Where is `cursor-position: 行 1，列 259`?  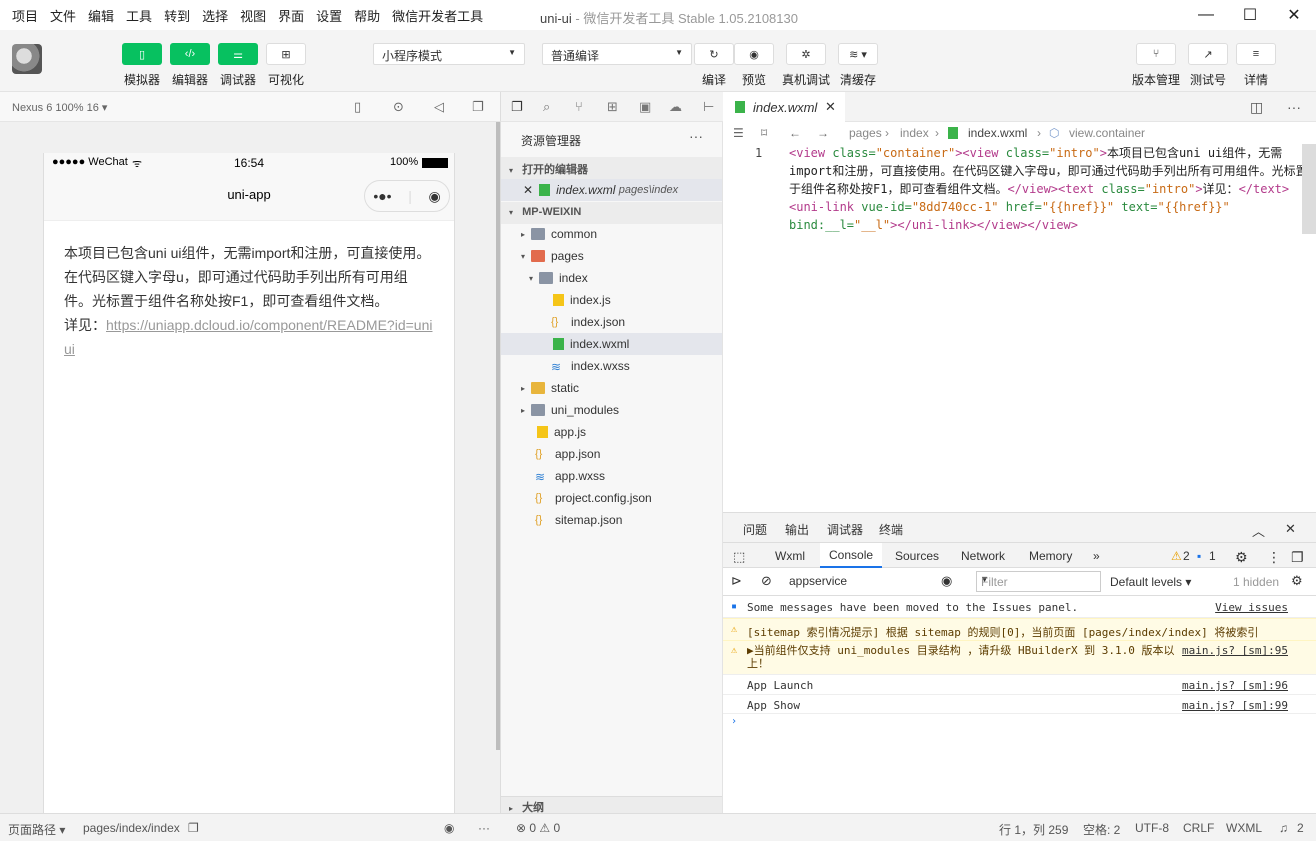
cursor-position: 行 1，列 259 is located at coordinates (1033, 829).